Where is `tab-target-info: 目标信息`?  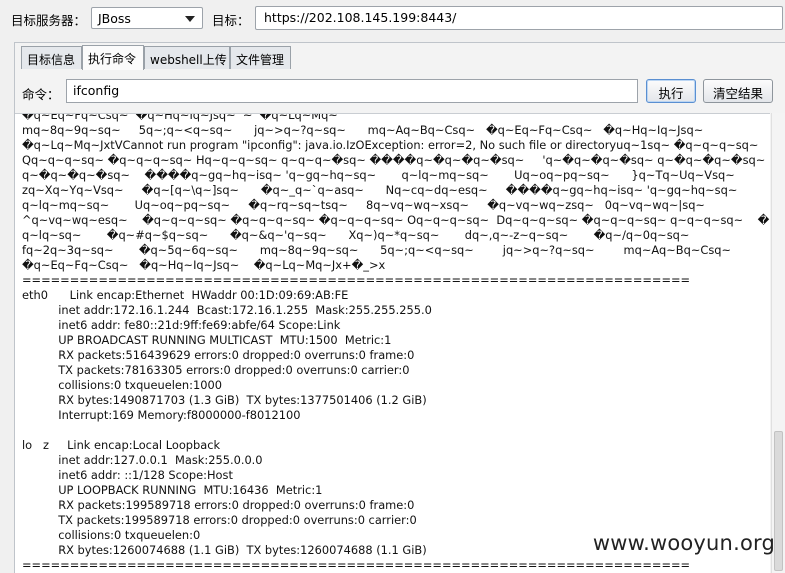
tab-target-info: 目标信息 is located at coordinates (51, 57).